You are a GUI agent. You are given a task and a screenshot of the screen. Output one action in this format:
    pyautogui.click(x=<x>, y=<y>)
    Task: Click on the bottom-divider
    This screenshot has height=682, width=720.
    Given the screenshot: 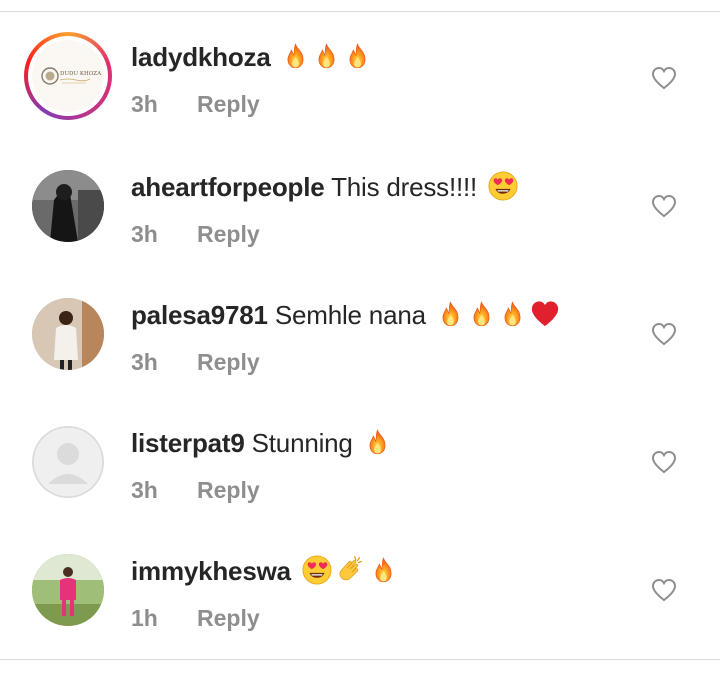 What is the action you would take?
    pyautogui.click(x=360, y=659)
    